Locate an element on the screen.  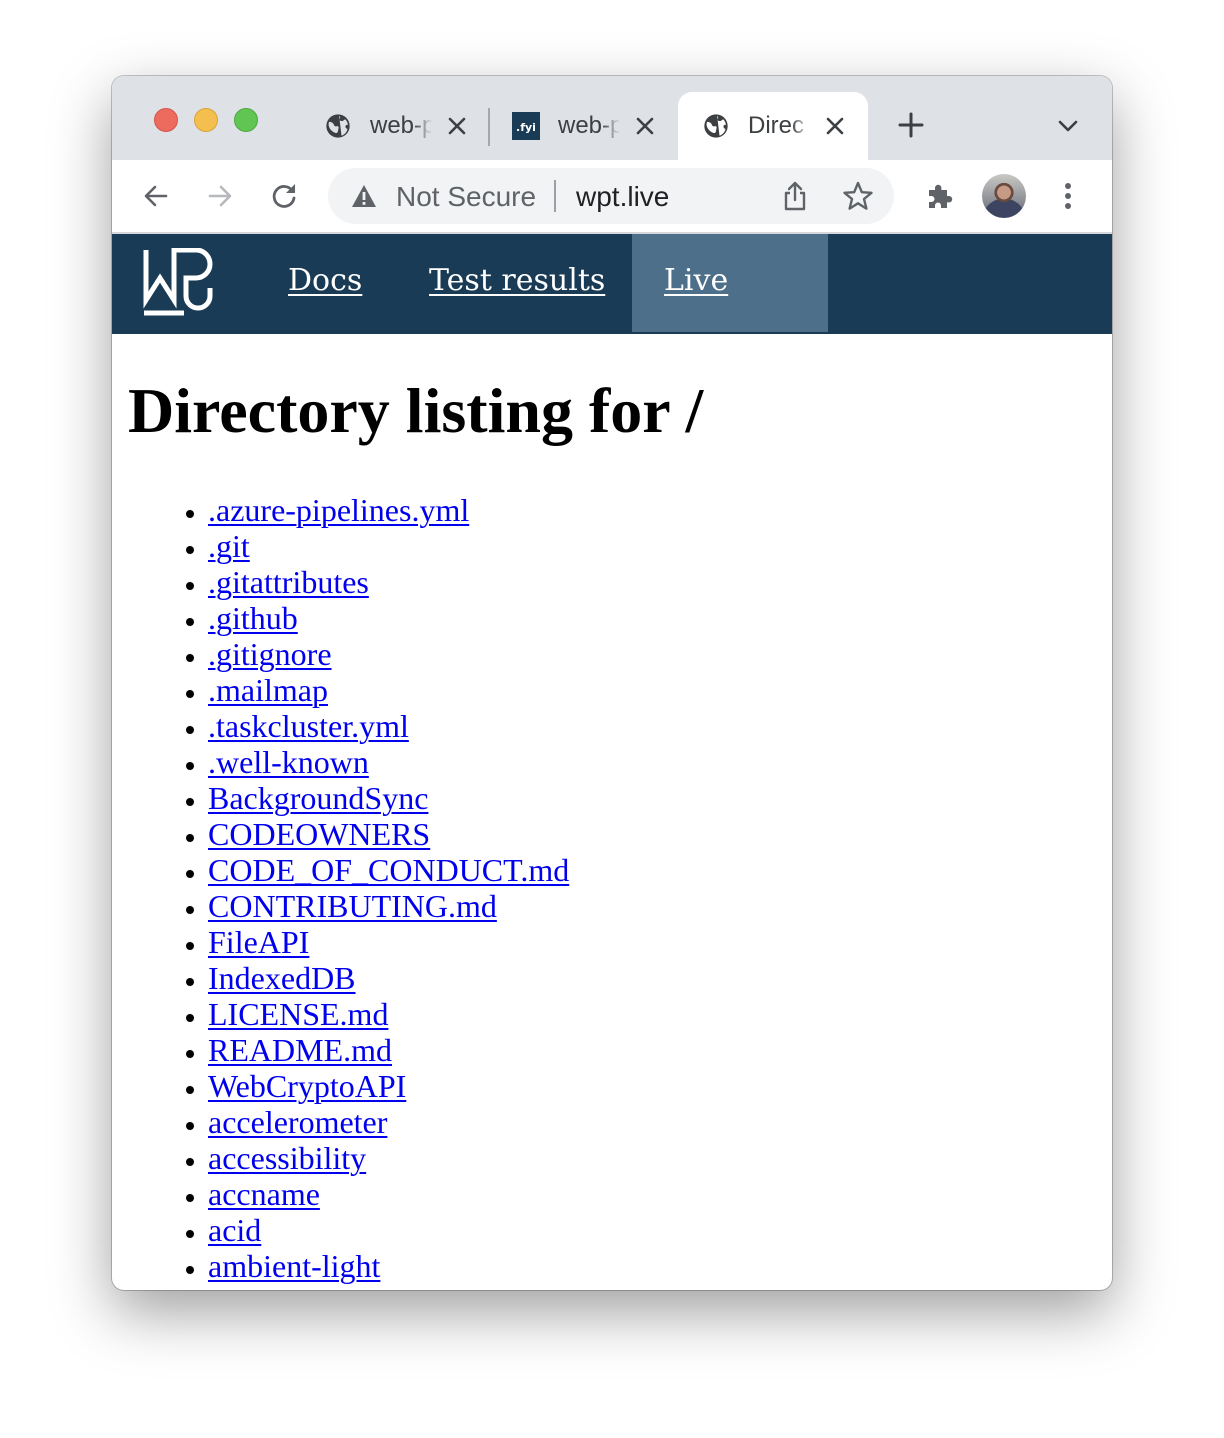
directory-entry-link: CODEOWNERS is located at coordinates (319, 834).